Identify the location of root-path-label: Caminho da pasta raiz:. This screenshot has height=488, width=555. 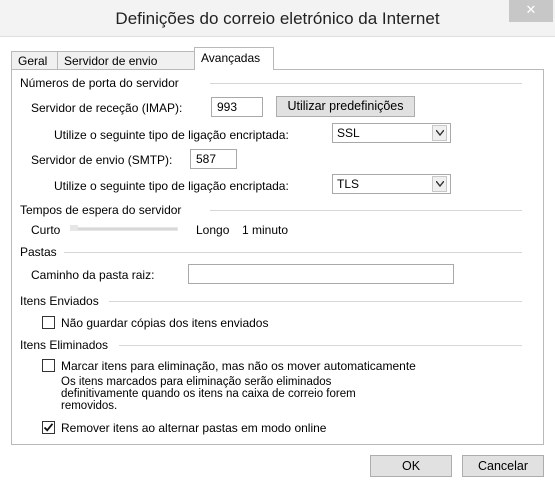
(93, 275).